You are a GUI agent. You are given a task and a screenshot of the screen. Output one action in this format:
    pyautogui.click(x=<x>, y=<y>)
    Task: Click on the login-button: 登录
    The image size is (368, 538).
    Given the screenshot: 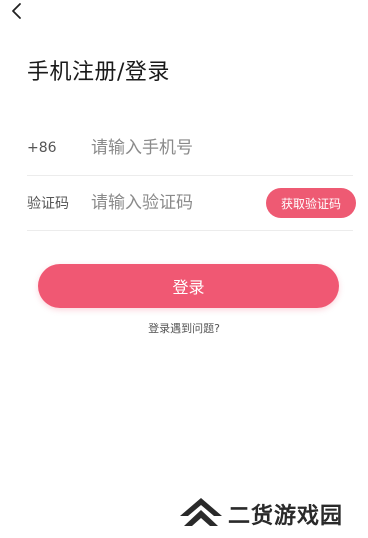 What is the action you would take?
    pyautogui.click(x=188, y=286)
    